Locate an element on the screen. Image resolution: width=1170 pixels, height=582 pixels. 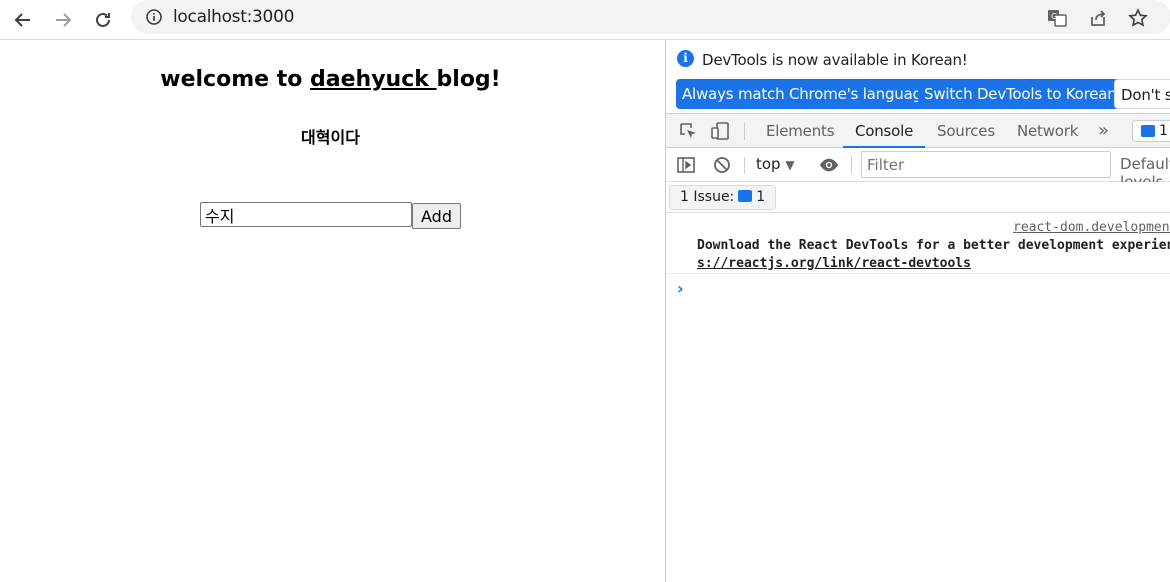
console-toolbar: top ▼ Default levels is located at coordinates (918, 169).